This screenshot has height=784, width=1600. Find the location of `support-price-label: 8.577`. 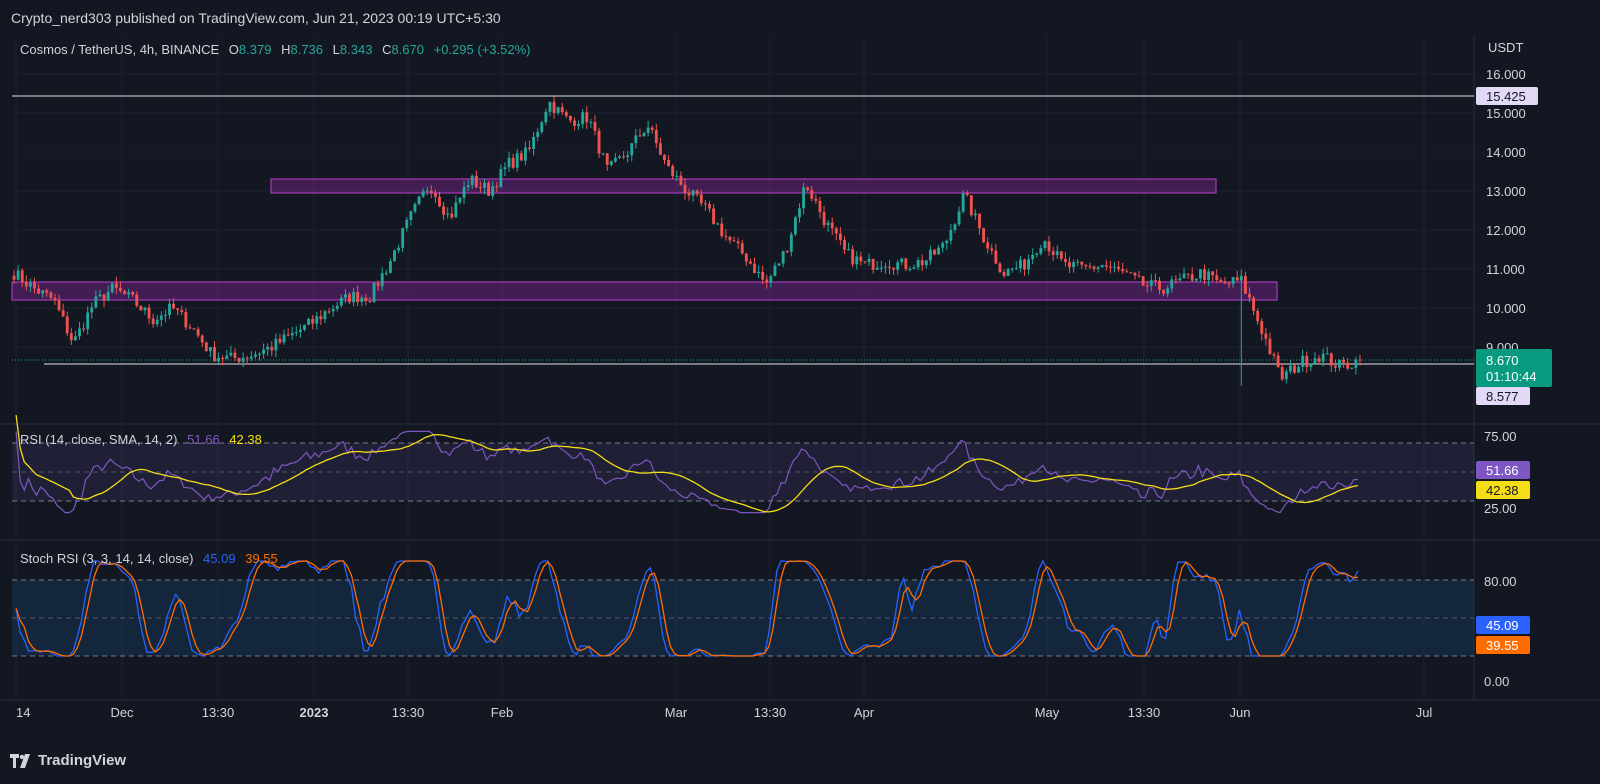

support-price-label: 8.577 is located at coordinates (1502, 396).